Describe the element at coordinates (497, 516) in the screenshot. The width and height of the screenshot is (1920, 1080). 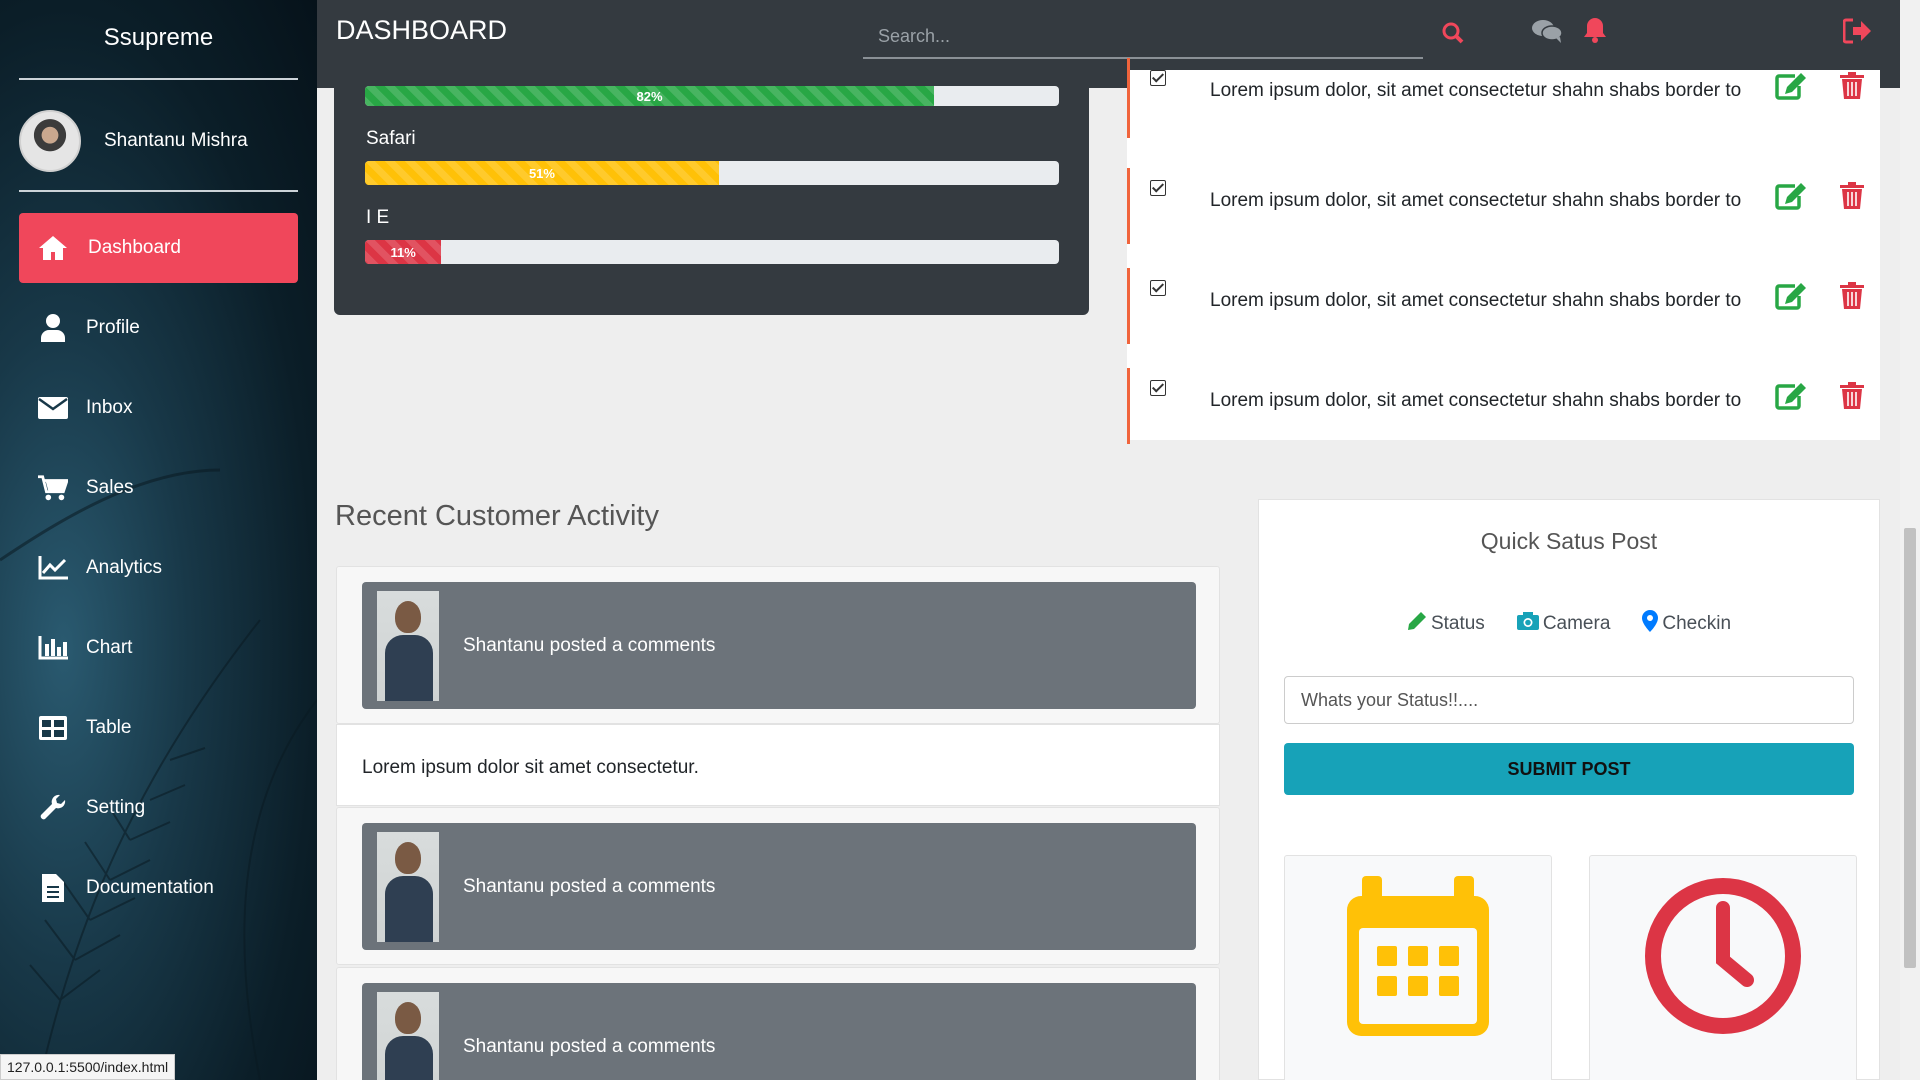
I see `recent-activity-title: Recent Customer Activity` at that location.